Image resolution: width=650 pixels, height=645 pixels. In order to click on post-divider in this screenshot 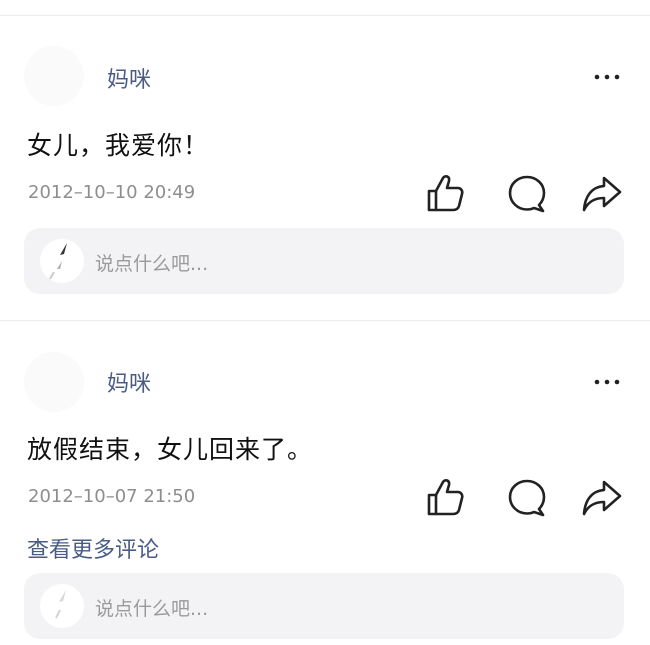, I will do `click(325, 320)`.